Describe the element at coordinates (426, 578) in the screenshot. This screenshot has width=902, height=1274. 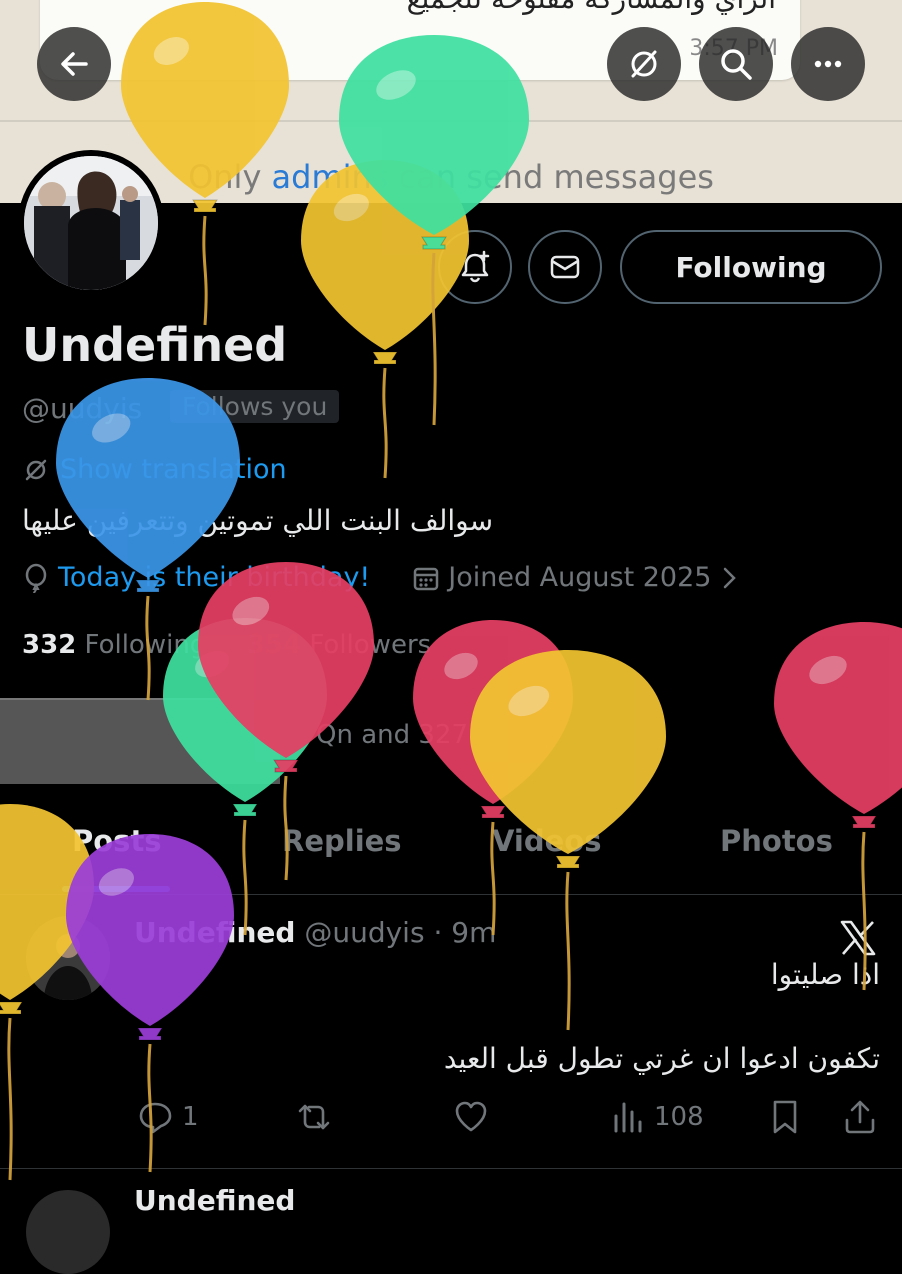
I see `calendar-icon` at that location.